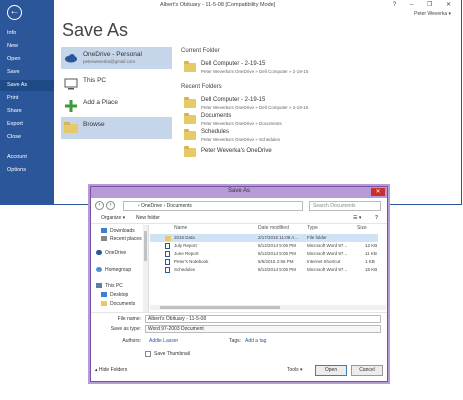 This screenshot has height=400, width=463. What do you see at coordinates (345, 206) in the screenshot?
I see `search-input: Search Documents` at bounding box center [345, 206].